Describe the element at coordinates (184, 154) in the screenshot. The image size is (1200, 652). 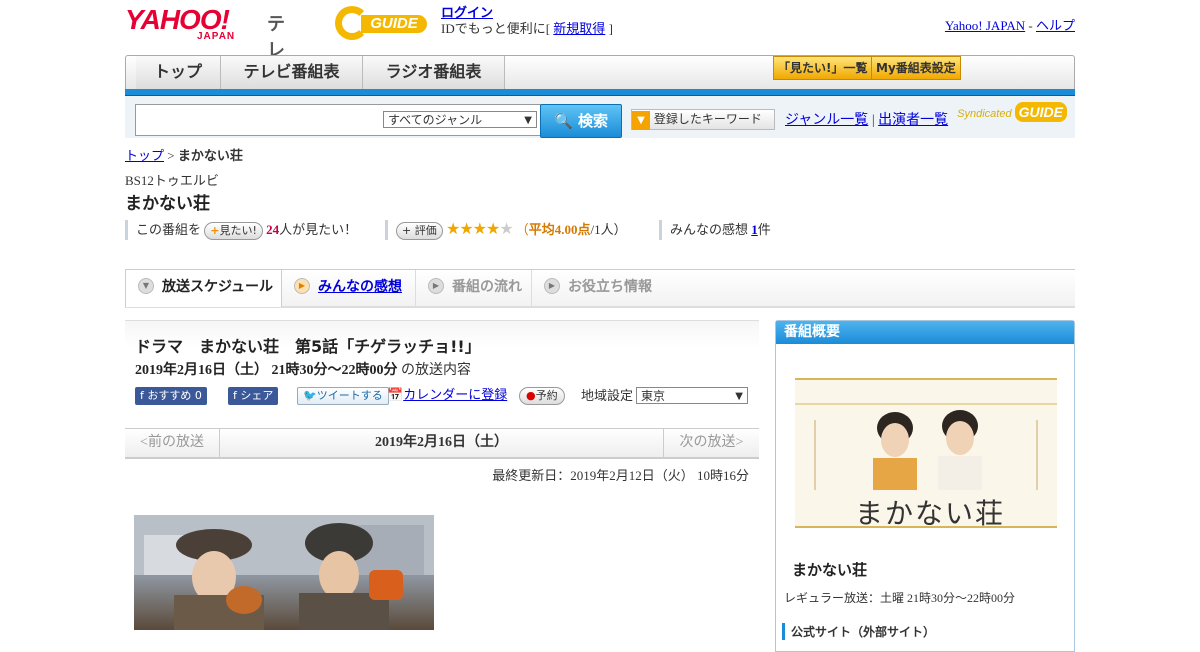
I see `breadcrumb: トップ > まかない荘` at that location.